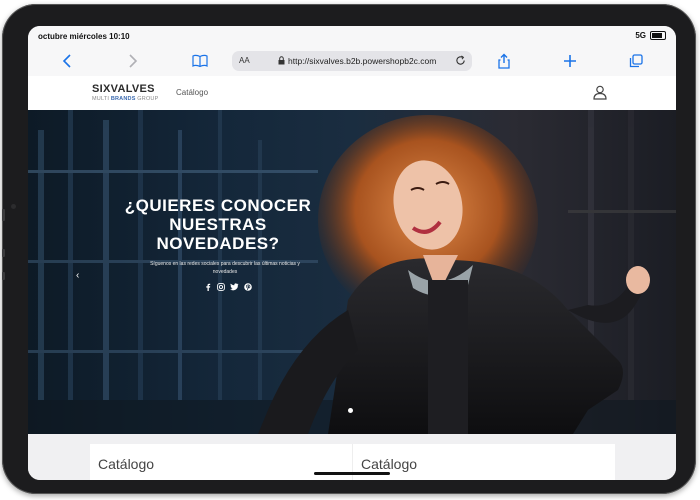  What do you see at coordinates (281, 60) in the screenshot?
I see `lock-icon` at bounding box center [281, 60].